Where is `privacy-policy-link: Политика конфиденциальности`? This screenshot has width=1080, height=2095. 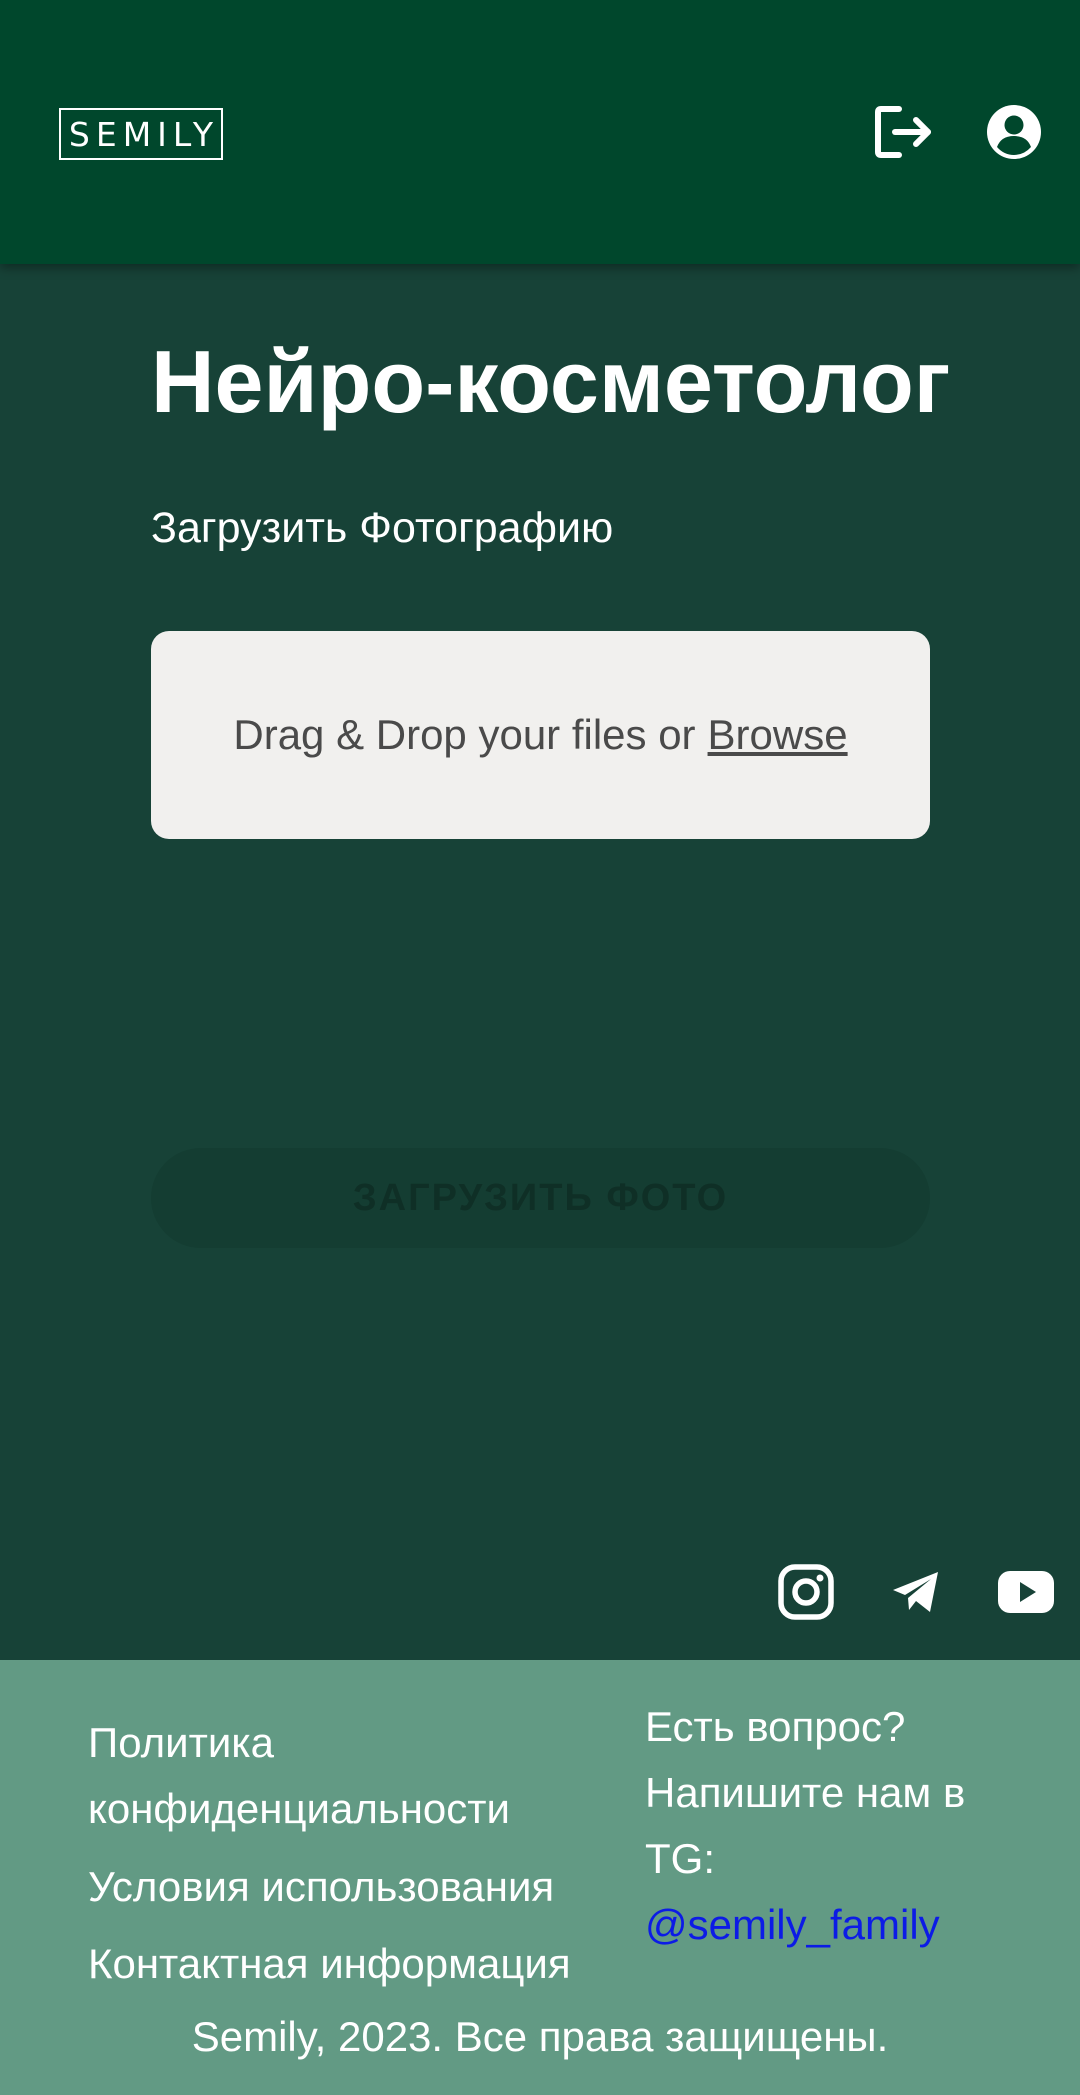 privacy-policy-link: Политика конфиденциальности is located at coordinates (348, 1776).